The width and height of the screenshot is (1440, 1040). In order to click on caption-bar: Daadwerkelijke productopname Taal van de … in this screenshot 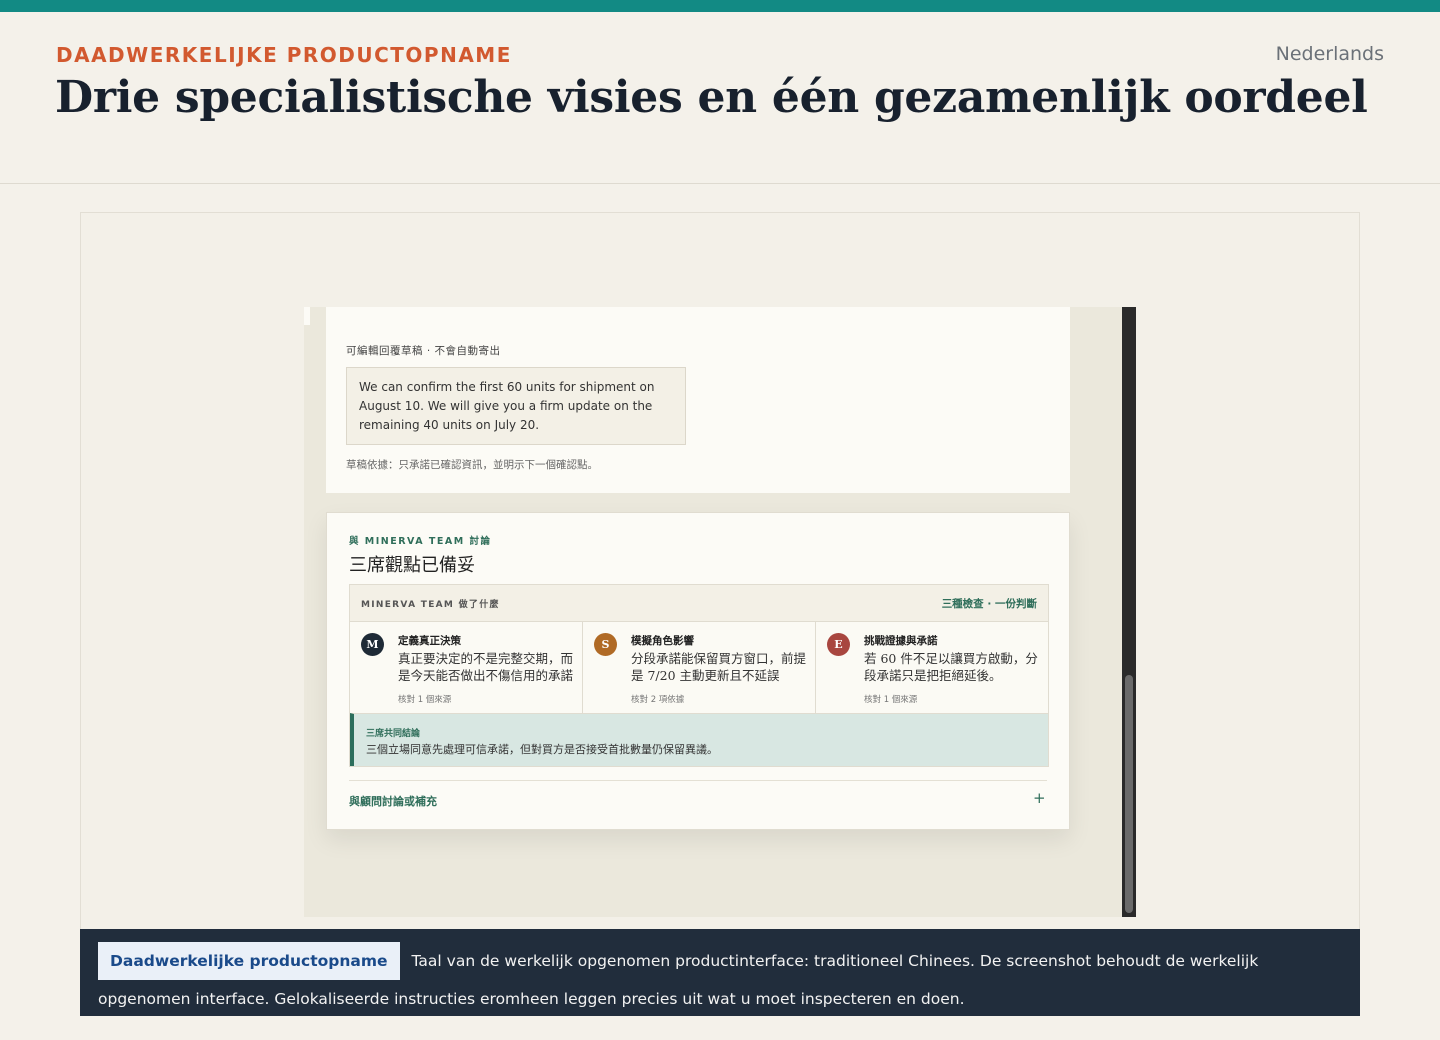, I will do `click(720, 972)`.